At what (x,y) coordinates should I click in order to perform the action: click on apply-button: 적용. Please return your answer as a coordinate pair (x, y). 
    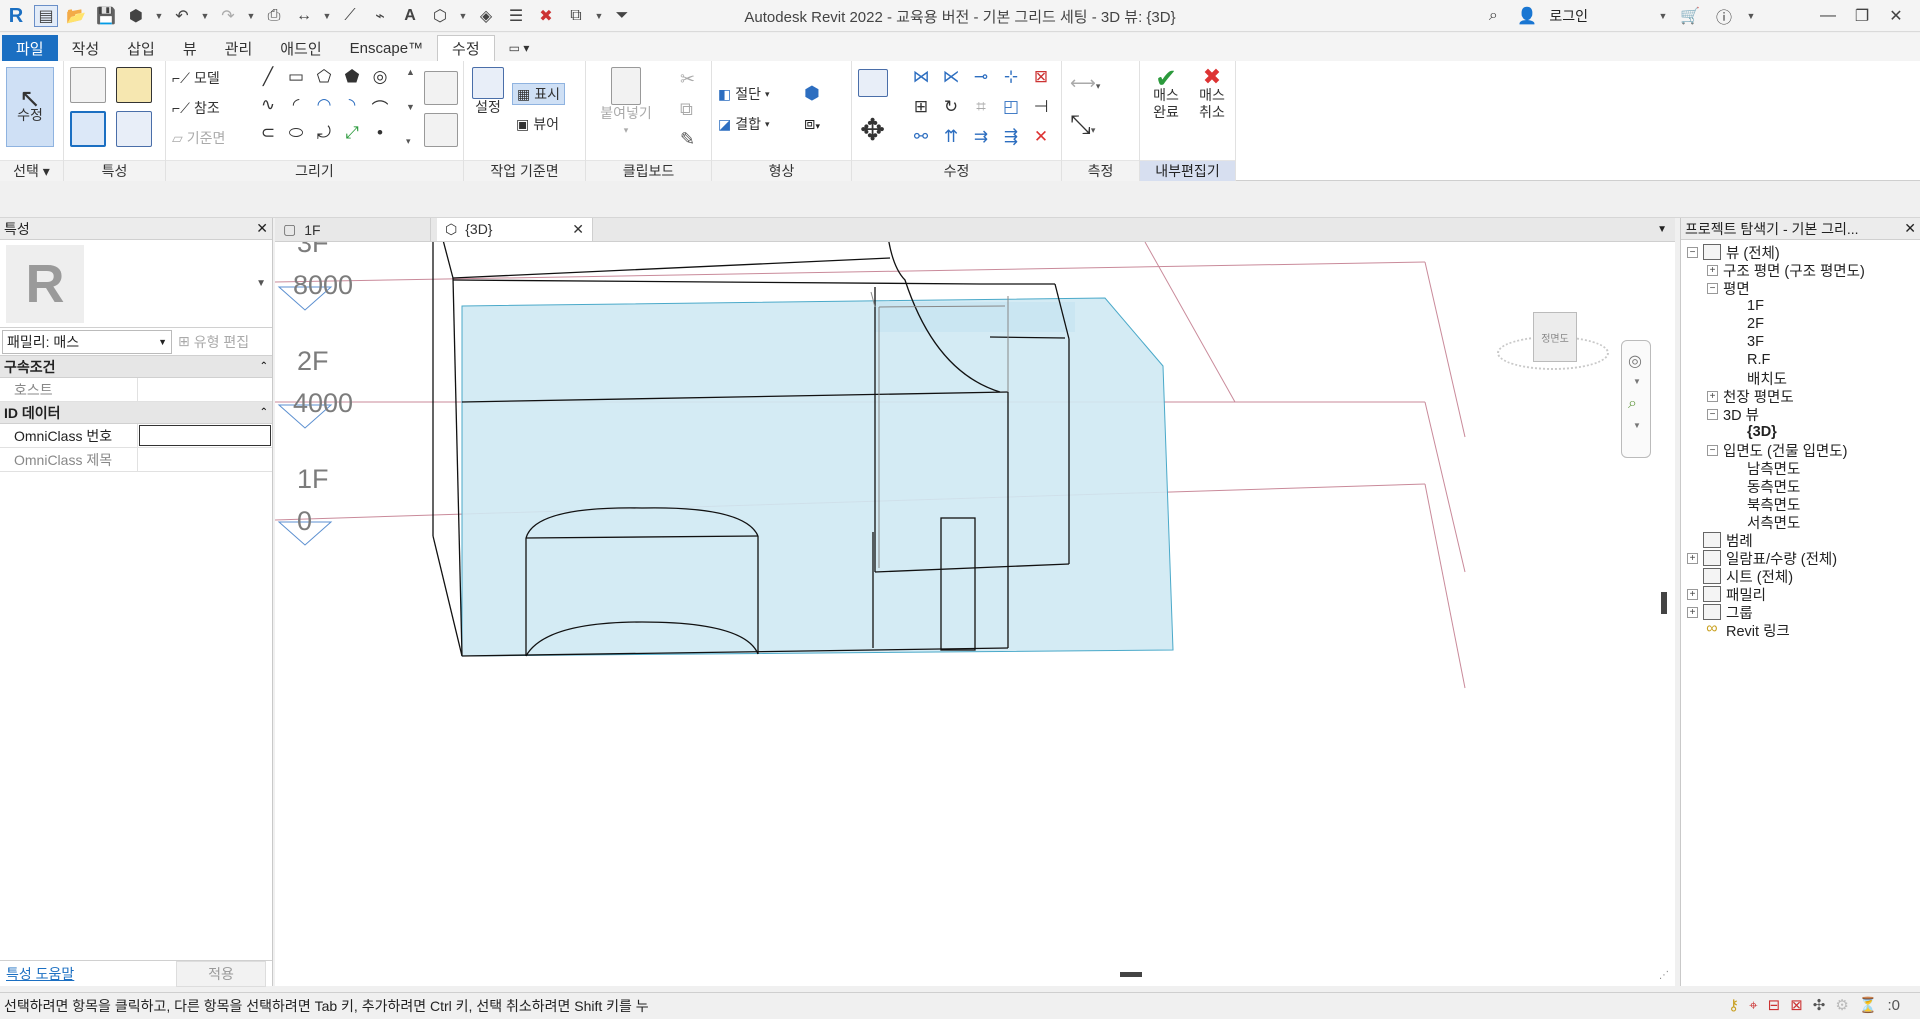
    Looking at the image, I should click on (221, 973).